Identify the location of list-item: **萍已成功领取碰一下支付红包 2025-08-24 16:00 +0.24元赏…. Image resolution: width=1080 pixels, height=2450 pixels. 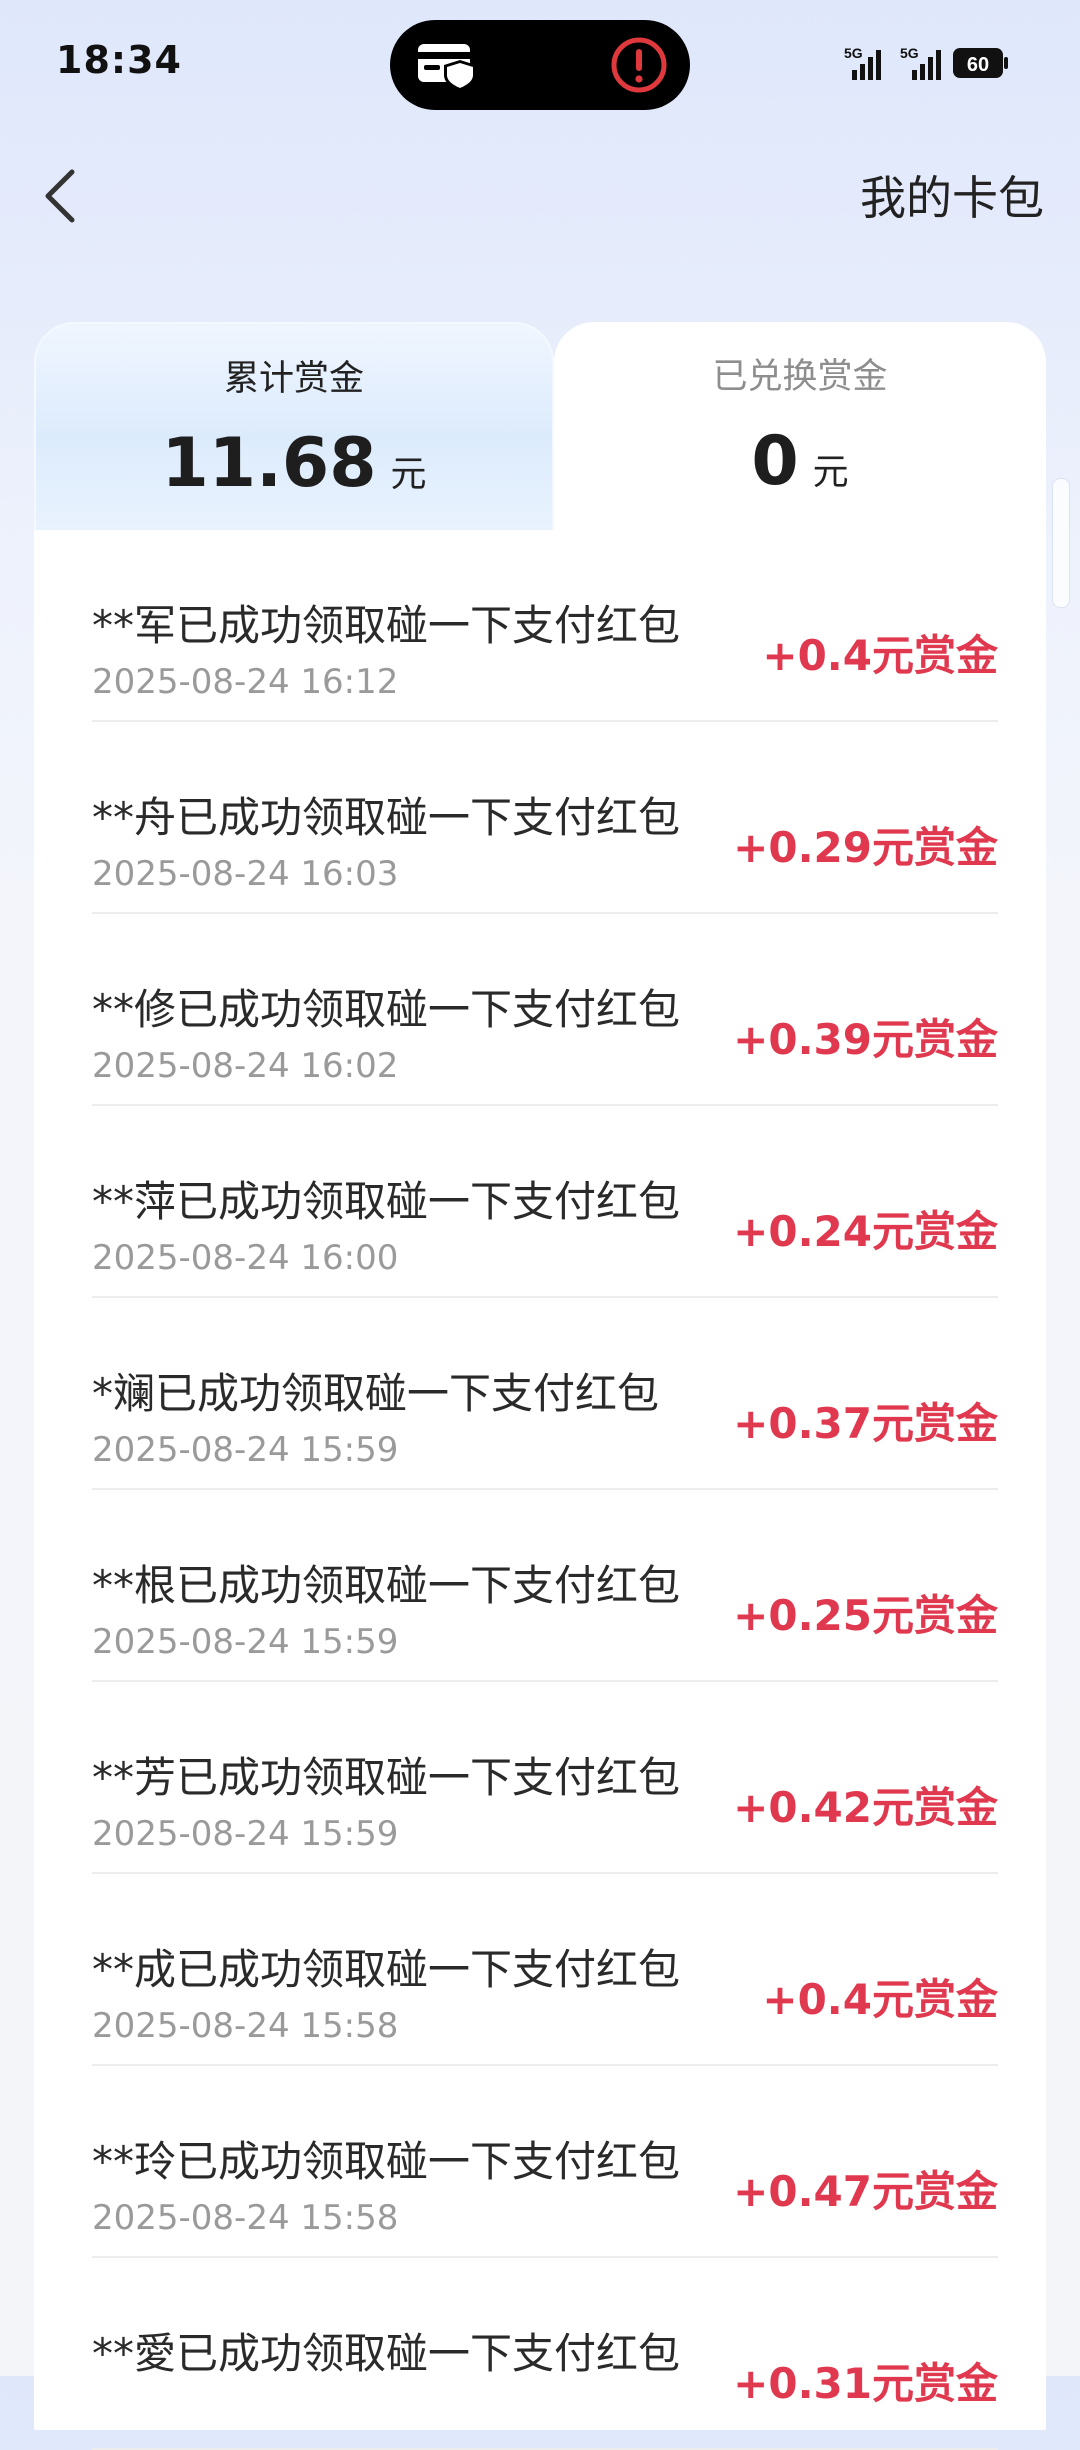
(545, 1202).